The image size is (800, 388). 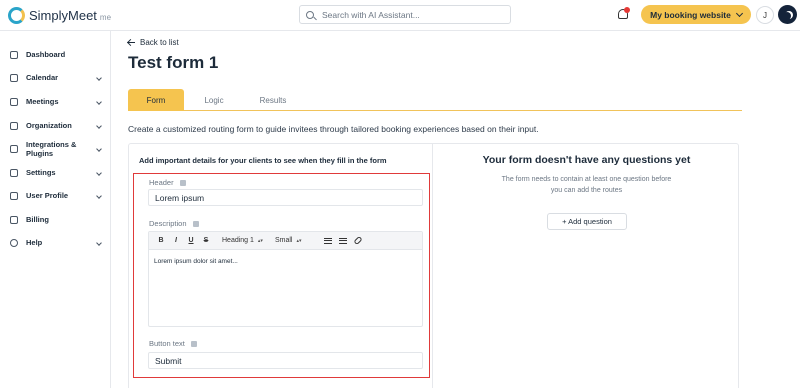 I want to click on add-question-button: + Add question, so click(x=587, y=221).